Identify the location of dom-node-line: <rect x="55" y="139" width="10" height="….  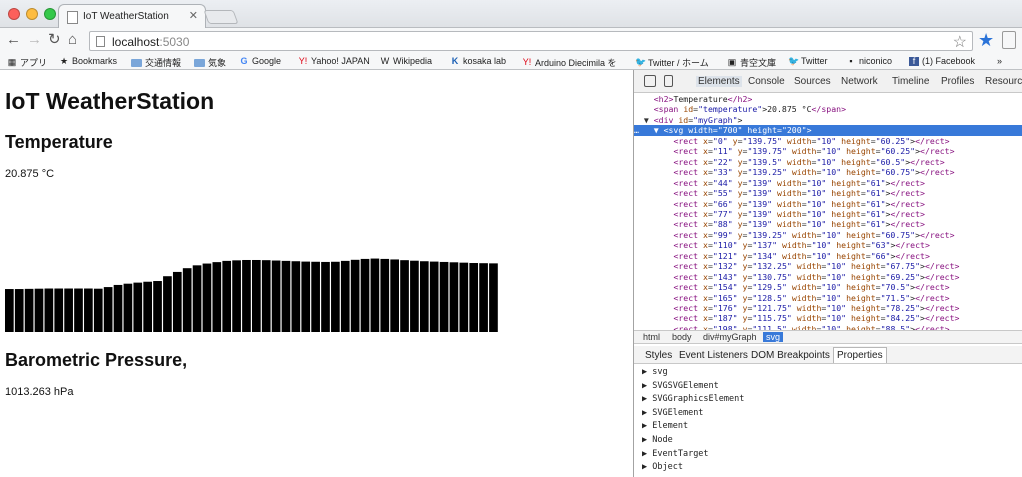
(828, 193).